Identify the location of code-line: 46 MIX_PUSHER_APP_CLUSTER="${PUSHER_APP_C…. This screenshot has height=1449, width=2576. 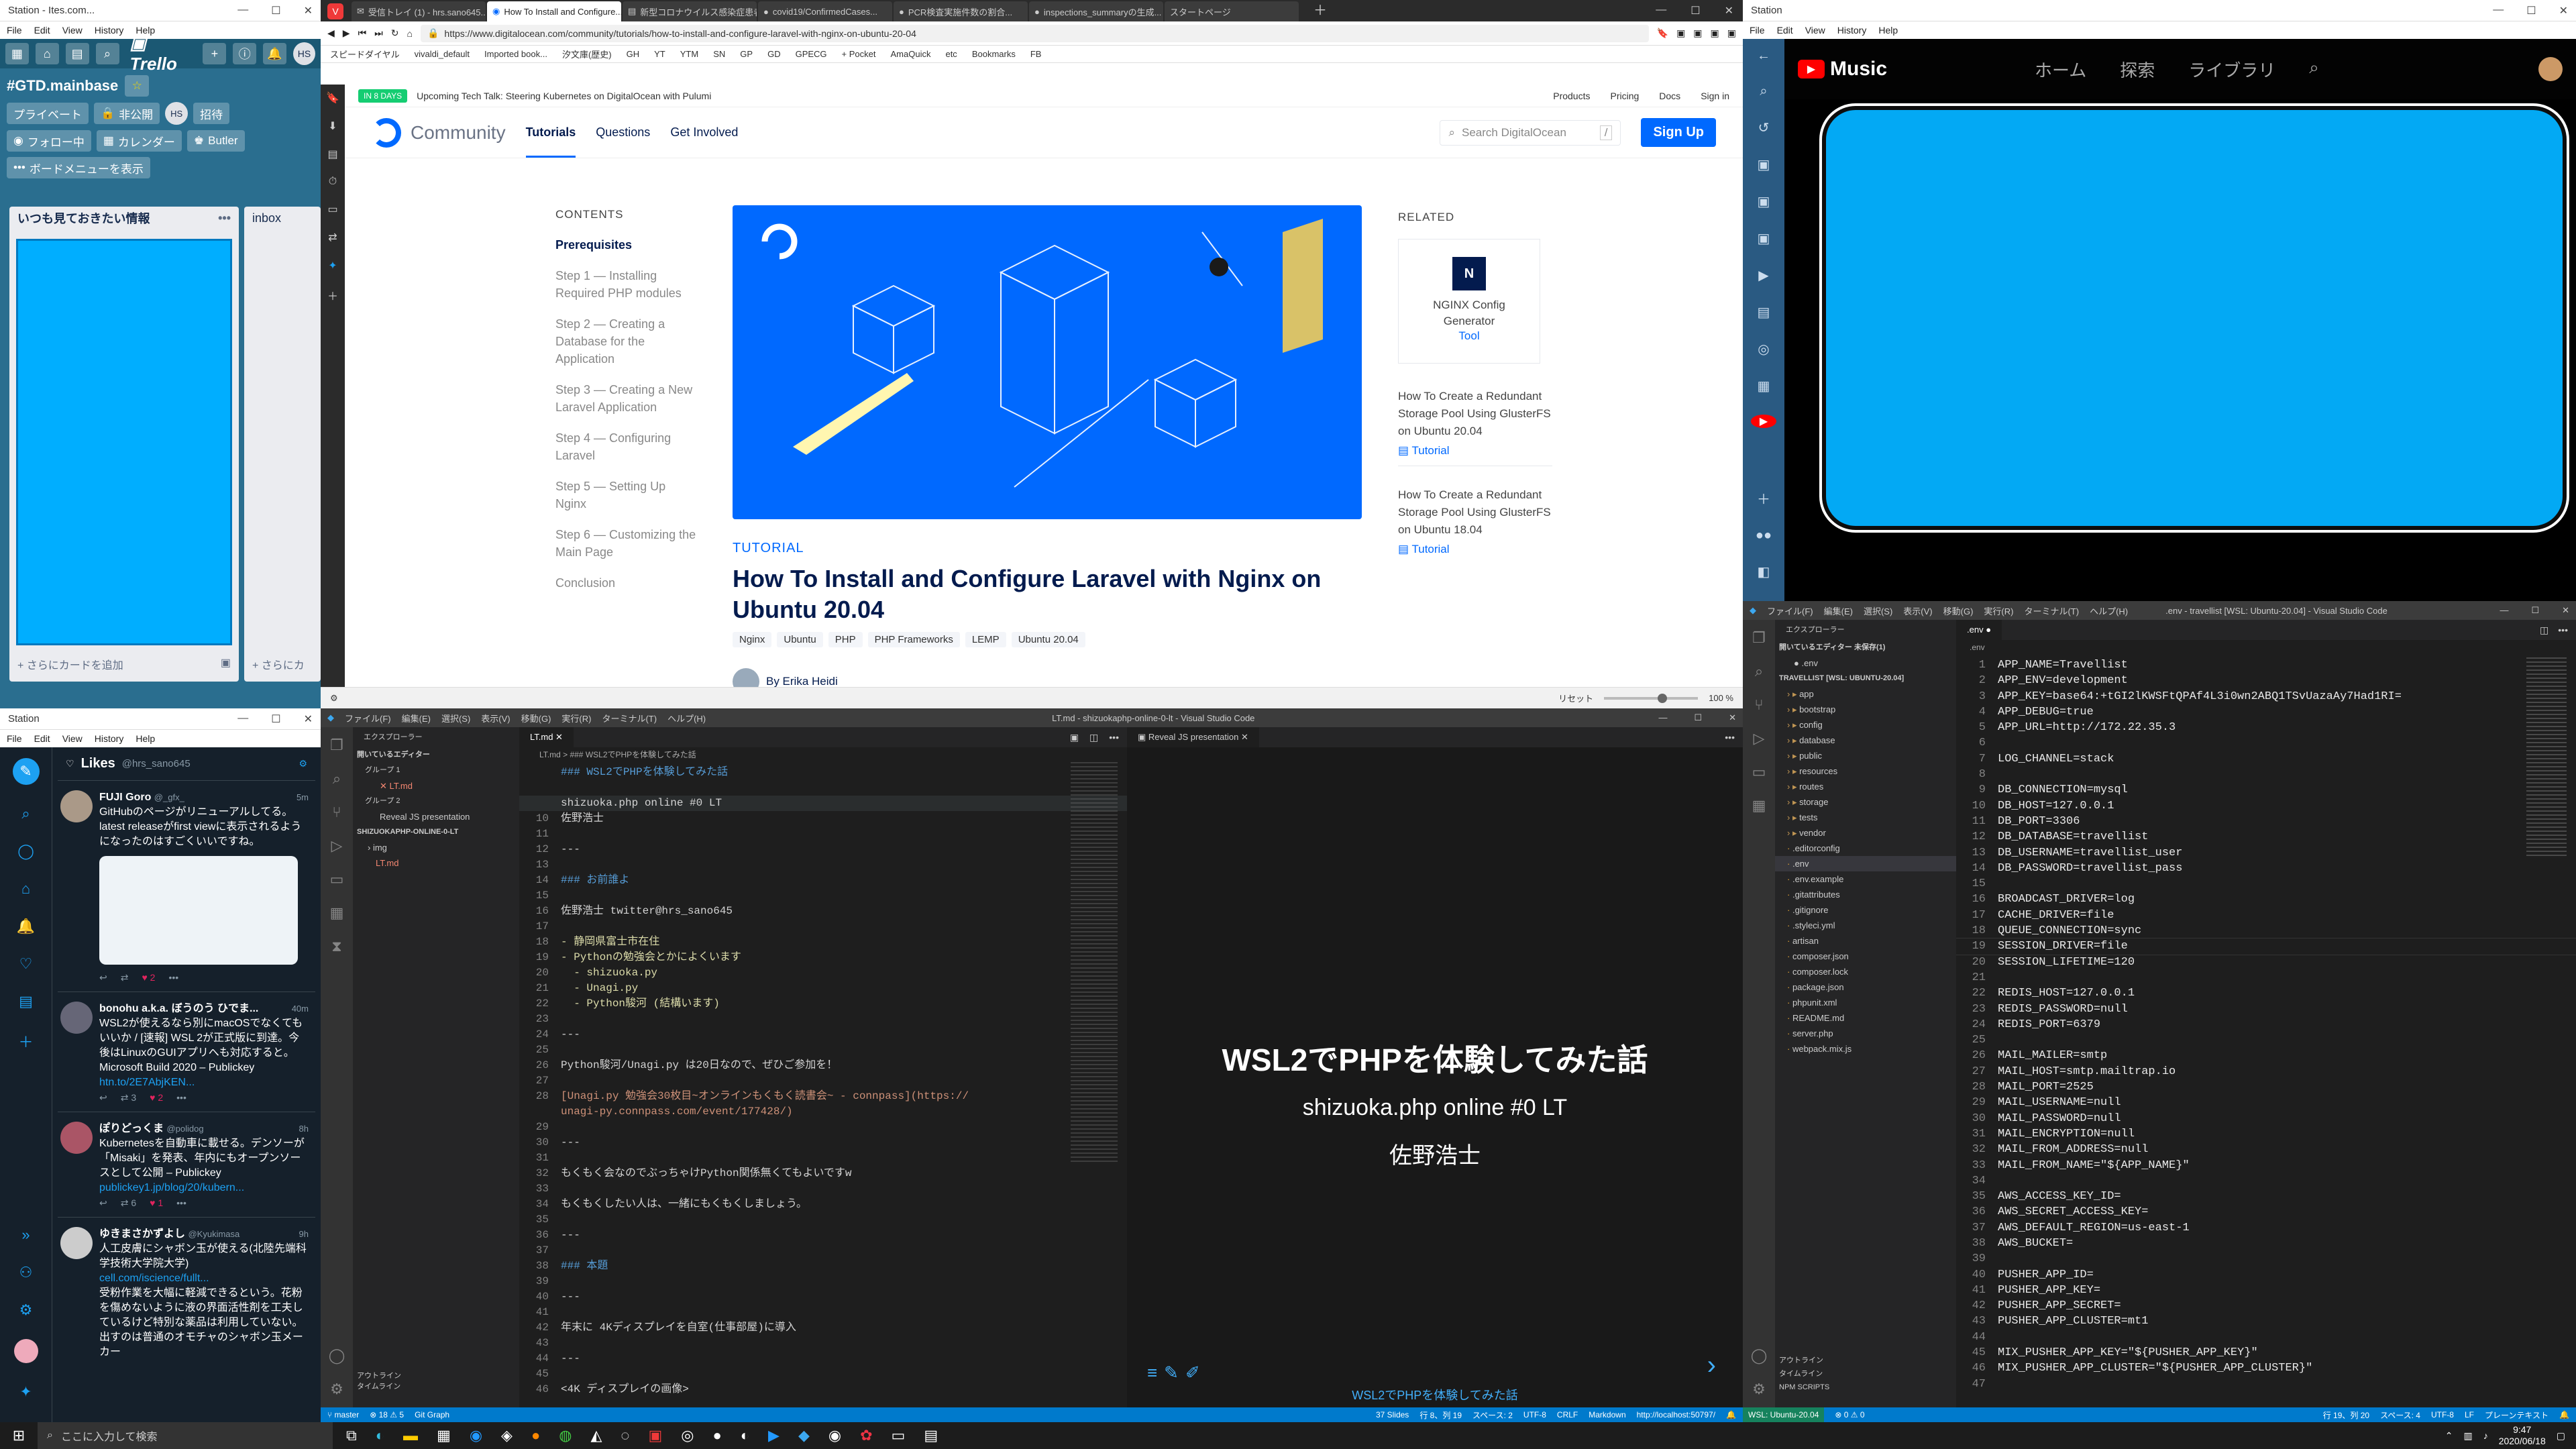
(2266, 1368).